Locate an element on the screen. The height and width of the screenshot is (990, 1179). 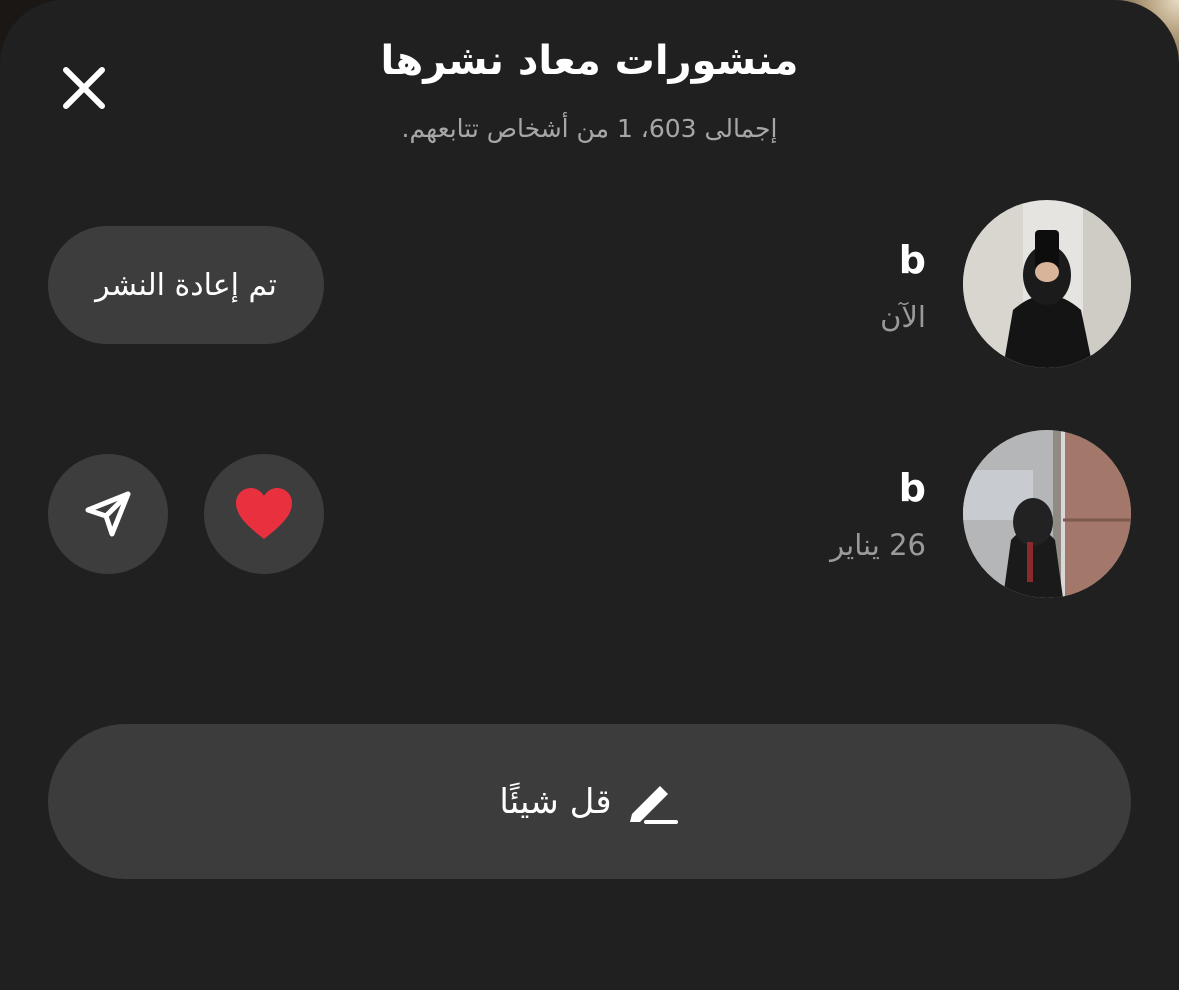
heart-icon is located at coordinates (264, 514).